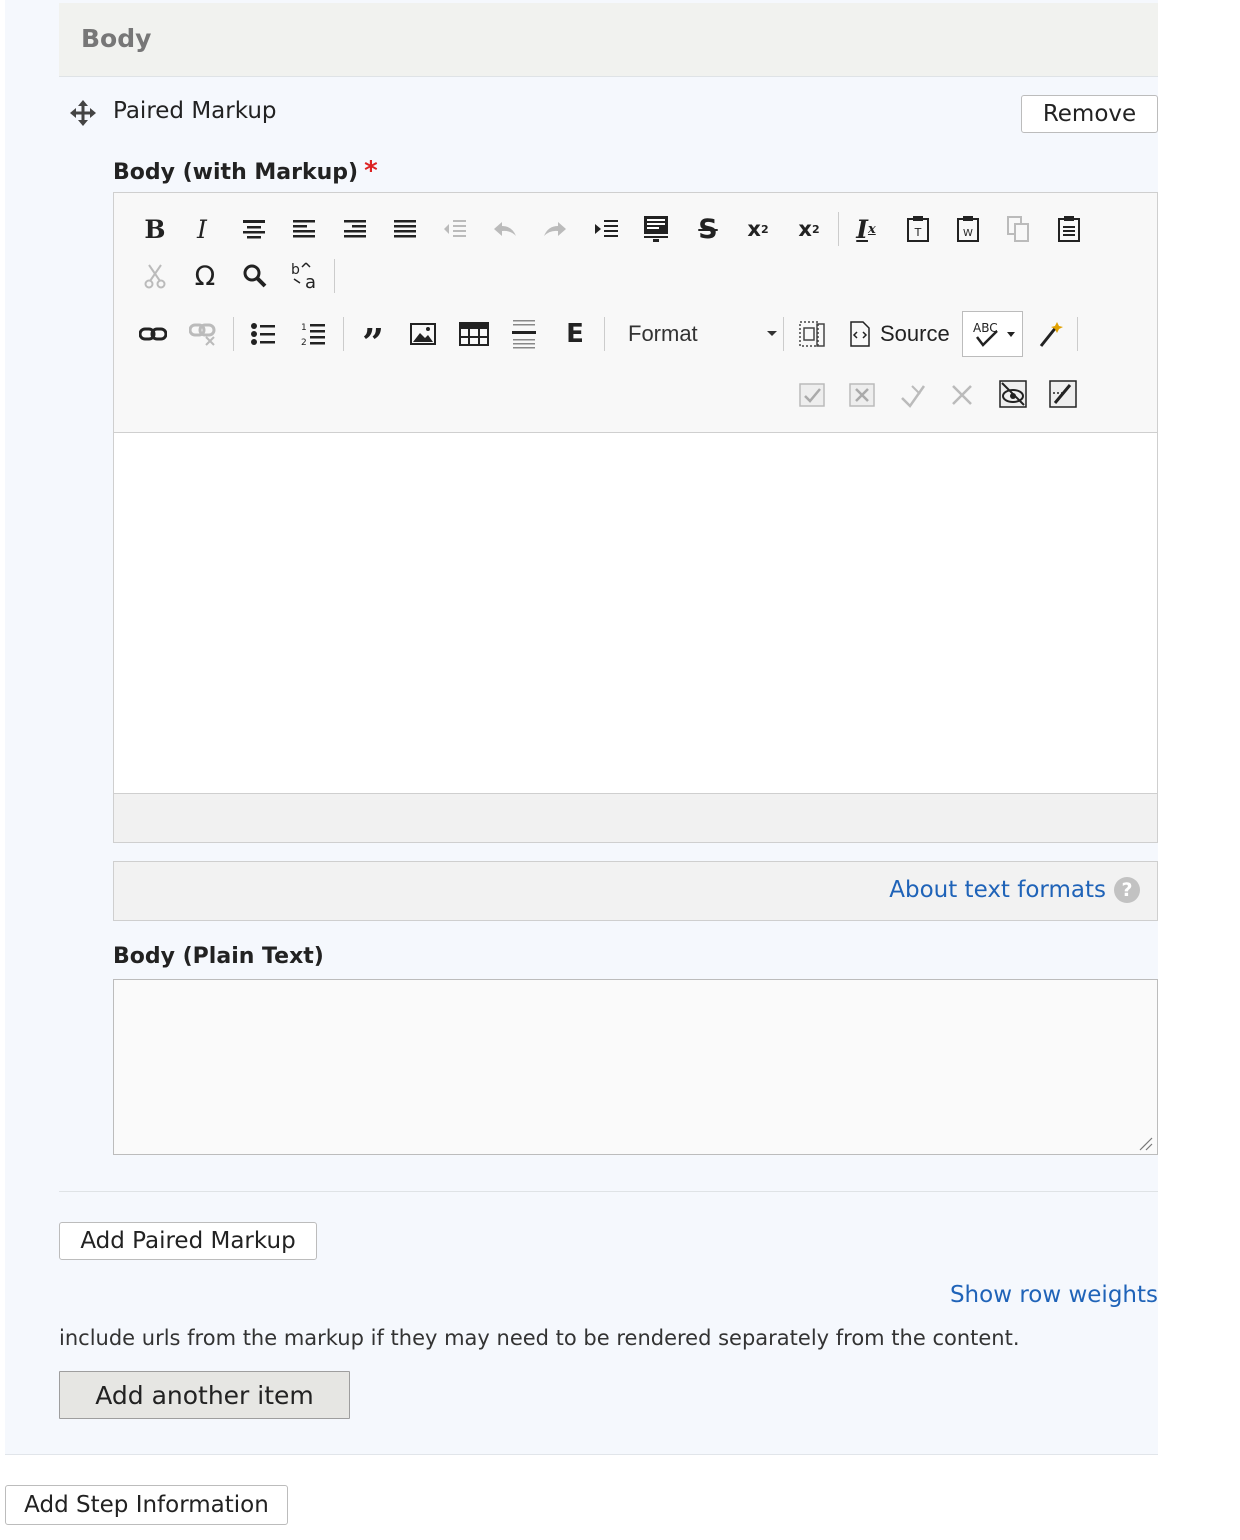  Describe the element at coordinates (985, 334) in the screenshot. I see `spellcheck-icon: ABC` at that location.